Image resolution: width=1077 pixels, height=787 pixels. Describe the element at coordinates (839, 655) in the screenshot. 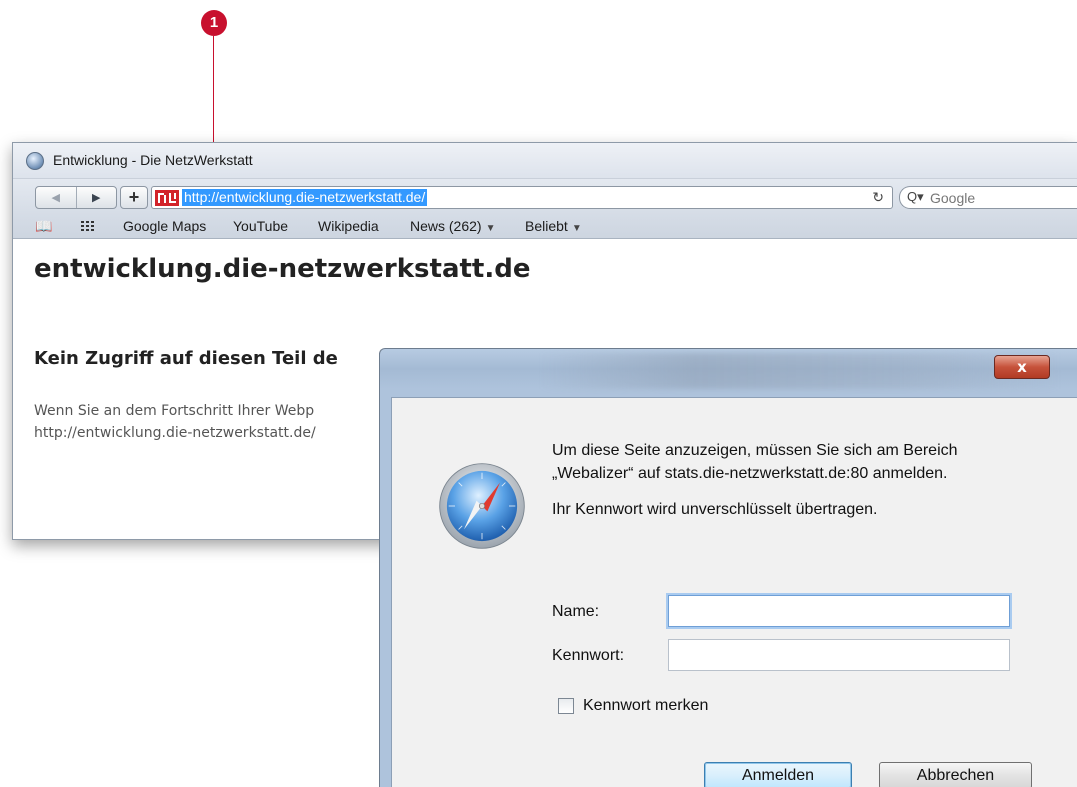

I see `password-input` at that location.